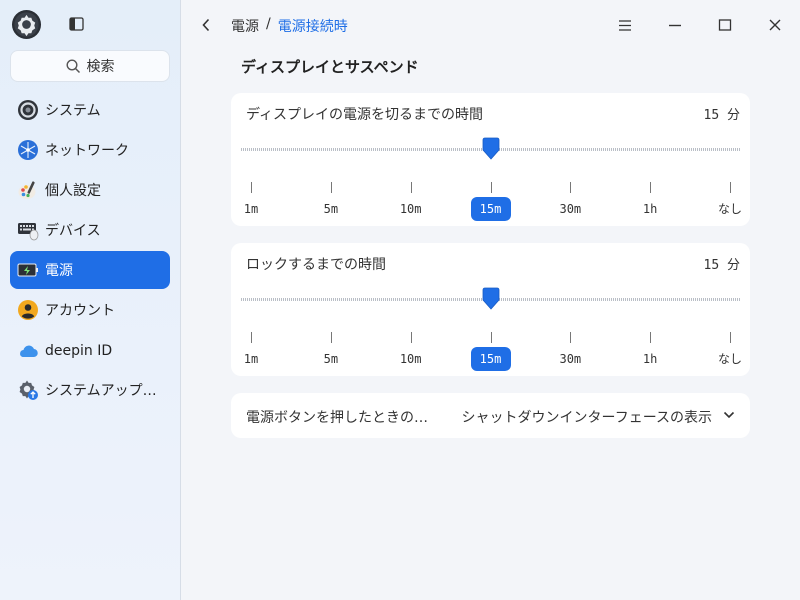  I want to click on sidebar-item-devices: デバイス, so click(90, 230).